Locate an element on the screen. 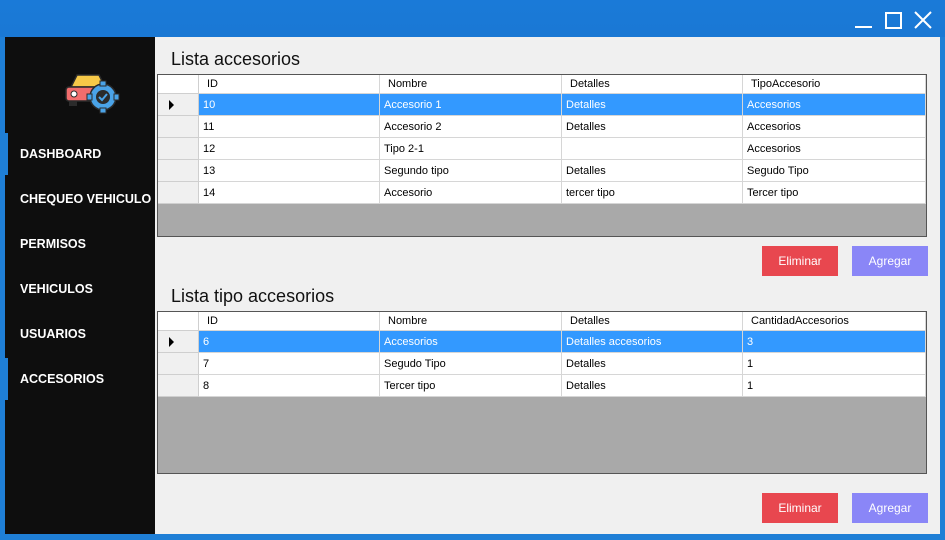 Image resolution: width=945 pixels, height=540 pixels. nav-label: ACCESORIOS is located at coordinates (62, 379).